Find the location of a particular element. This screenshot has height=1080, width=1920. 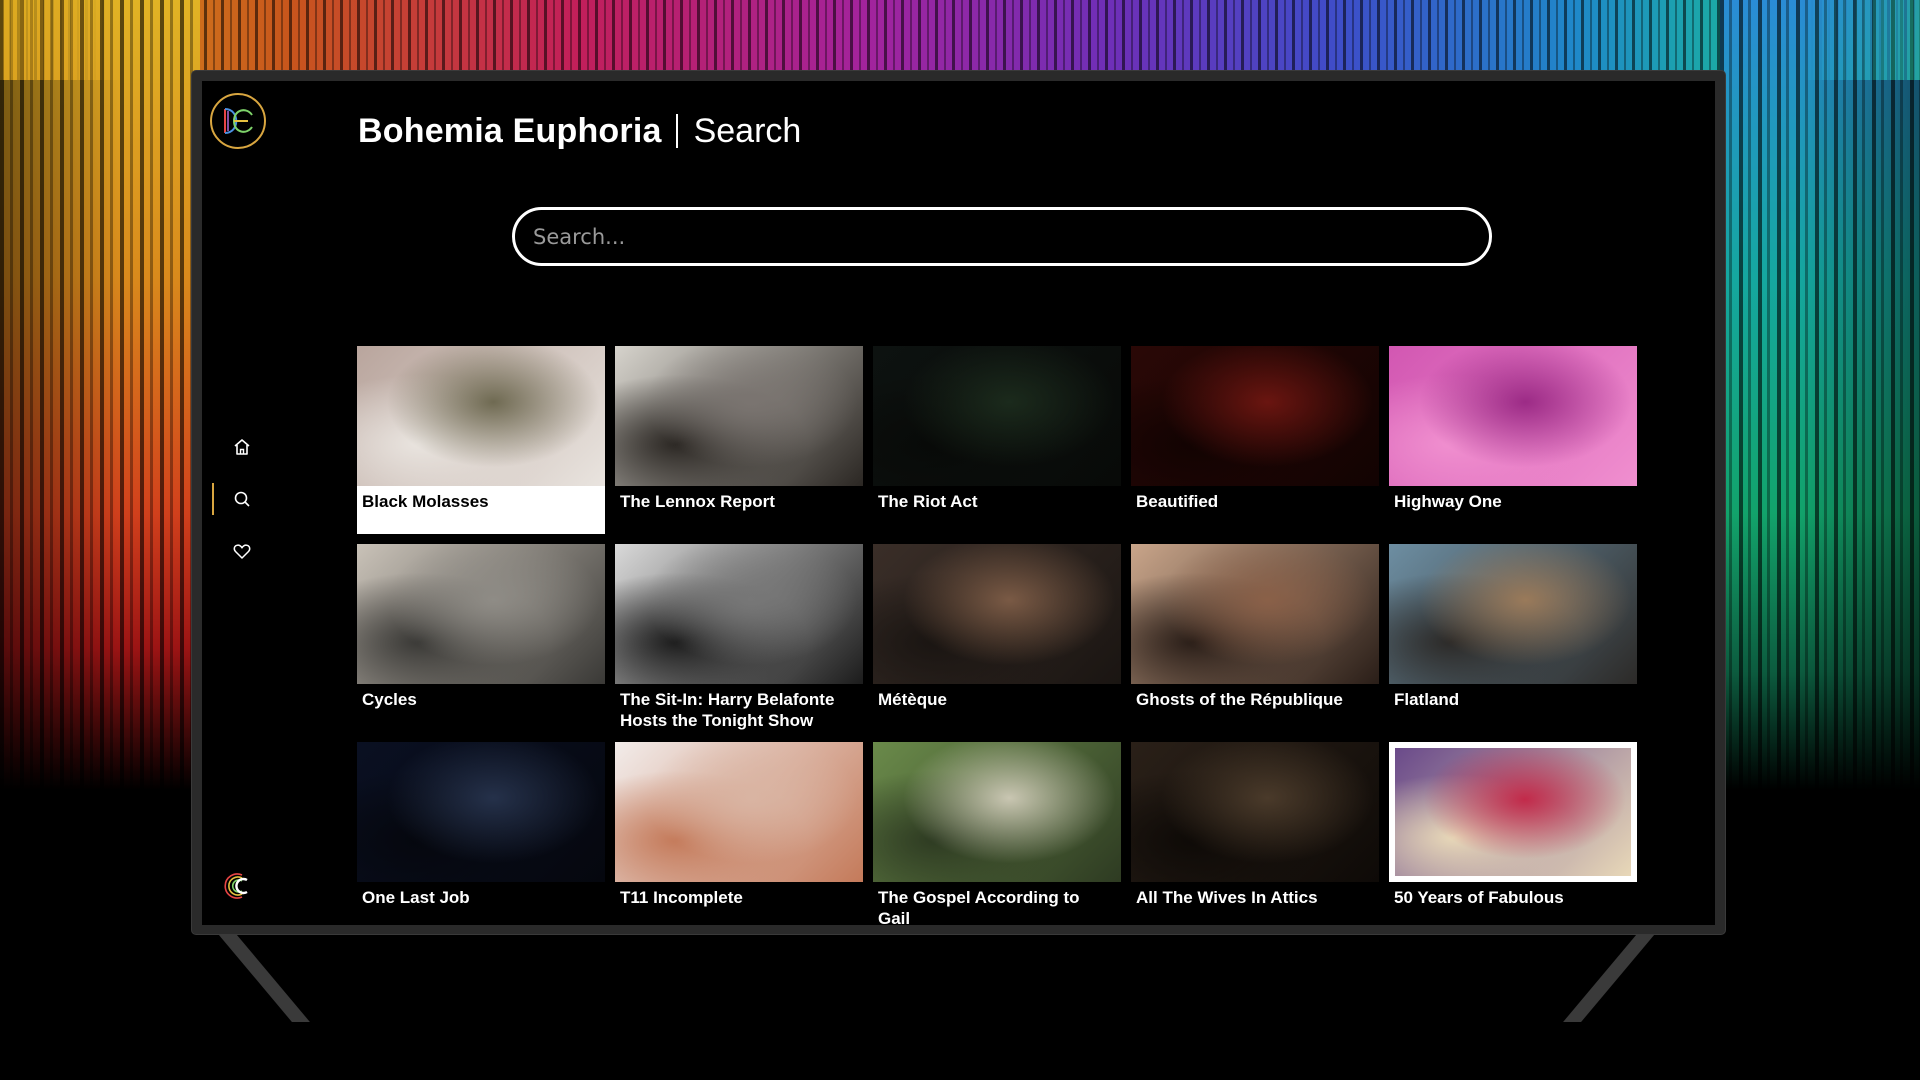

backdrop-right-stripes is located at coordinates (1820, 395).